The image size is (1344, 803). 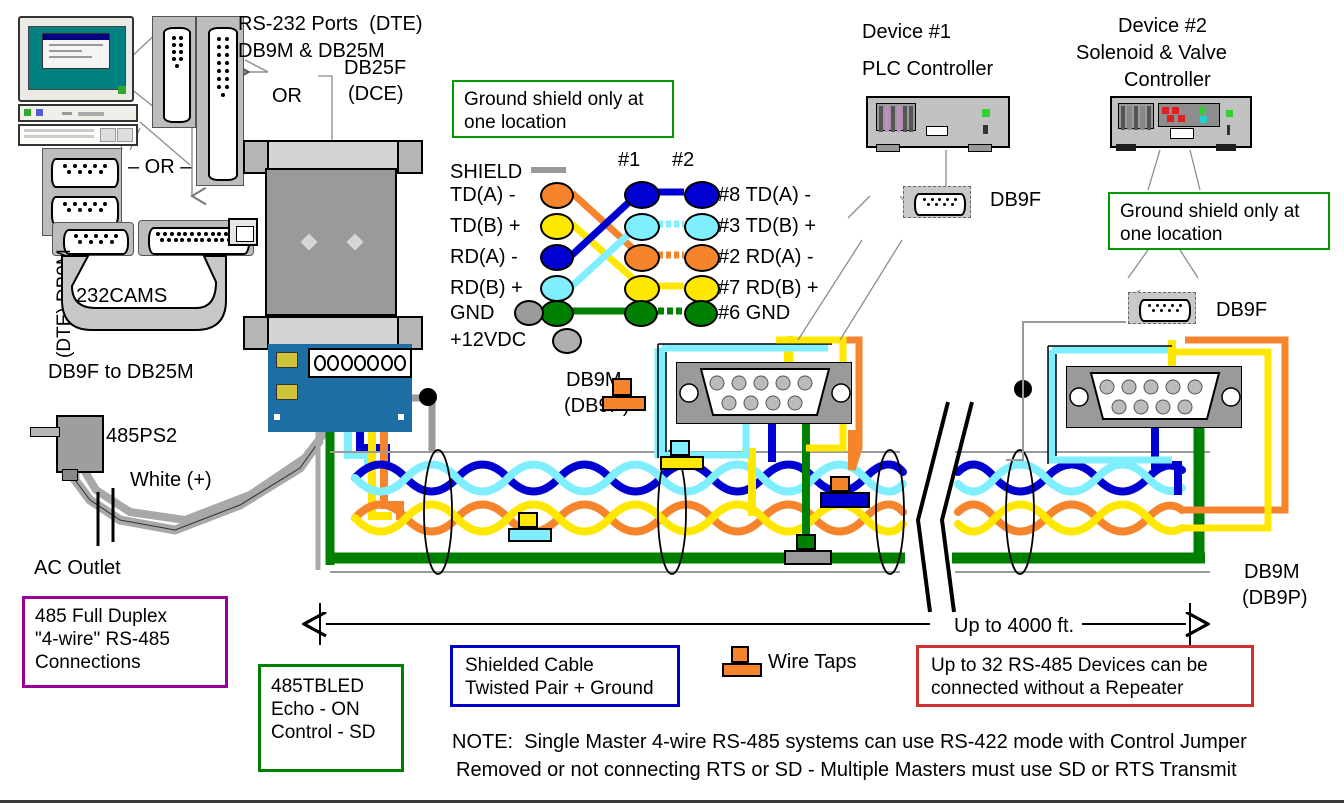 What do you see at coordinates (401, 417) in the screenshot?
I see `pcb-pad-right` at bounding box center [401, 417].